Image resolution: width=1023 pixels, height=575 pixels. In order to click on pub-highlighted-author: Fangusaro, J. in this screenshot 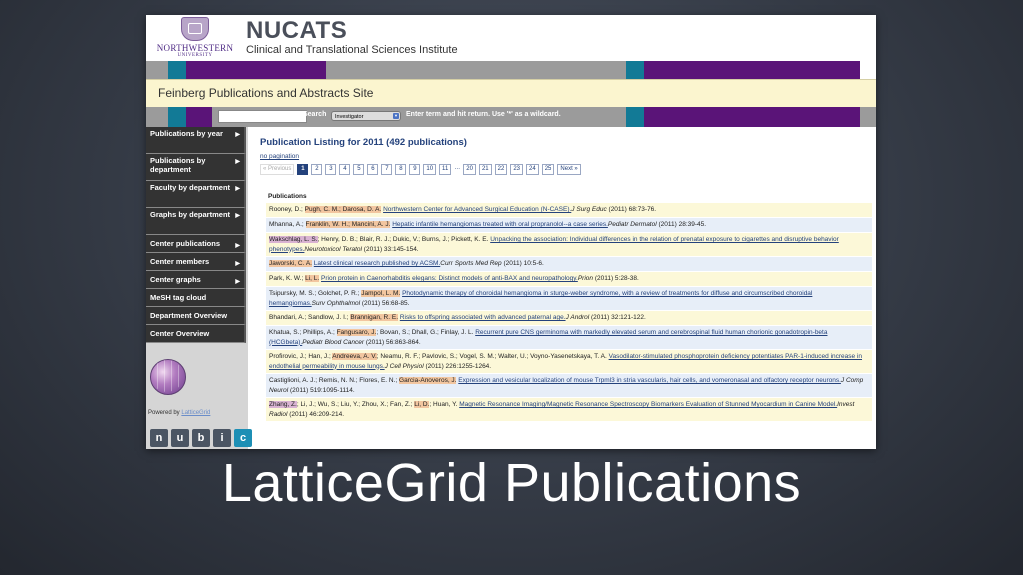, I will do `click(356, 332)`.